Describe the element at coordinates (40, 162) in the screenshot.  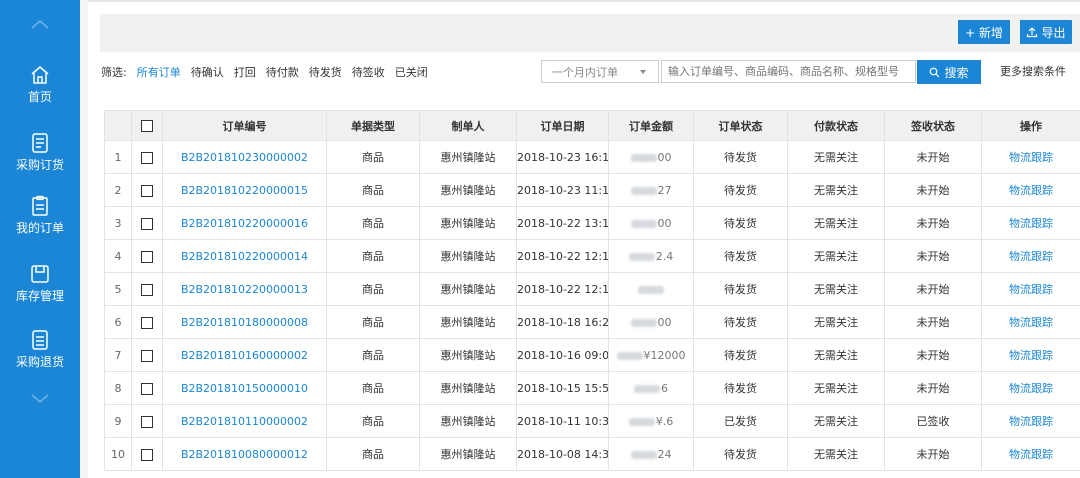
I see `sidebar-item-purchase-order: 采购订货` at that location.